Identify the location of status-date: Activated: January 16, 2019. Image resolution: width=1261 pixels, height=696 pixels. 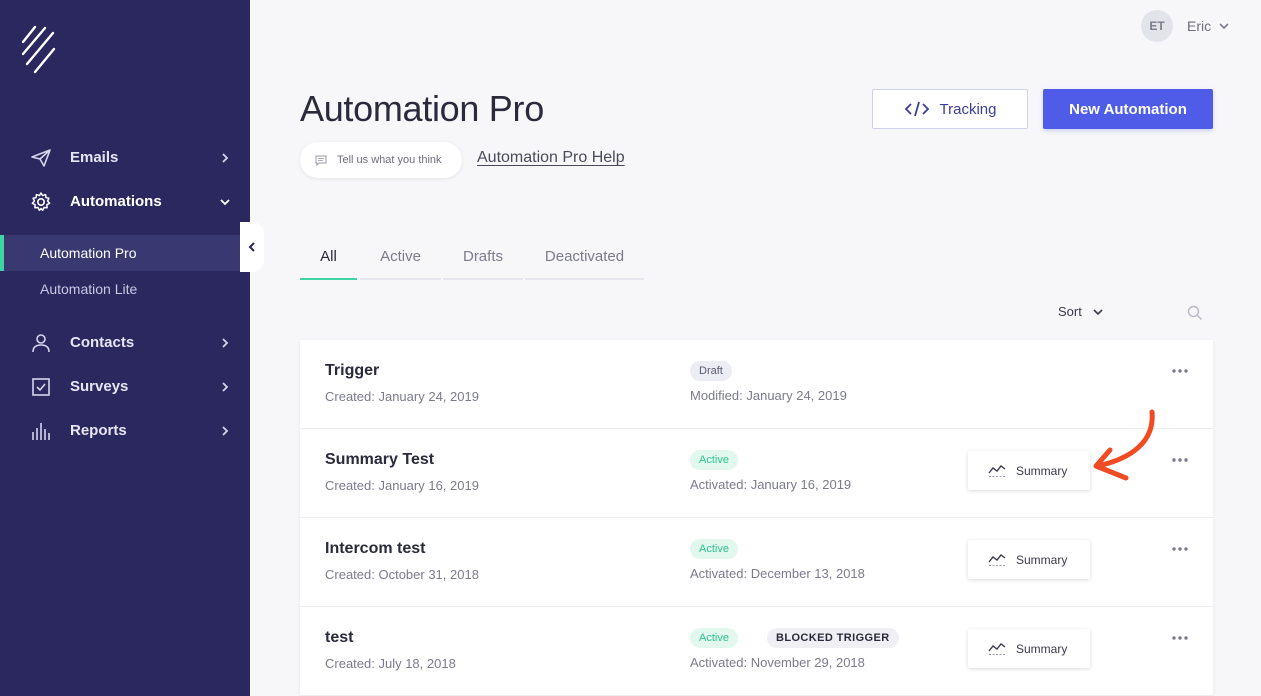
(771, 484).